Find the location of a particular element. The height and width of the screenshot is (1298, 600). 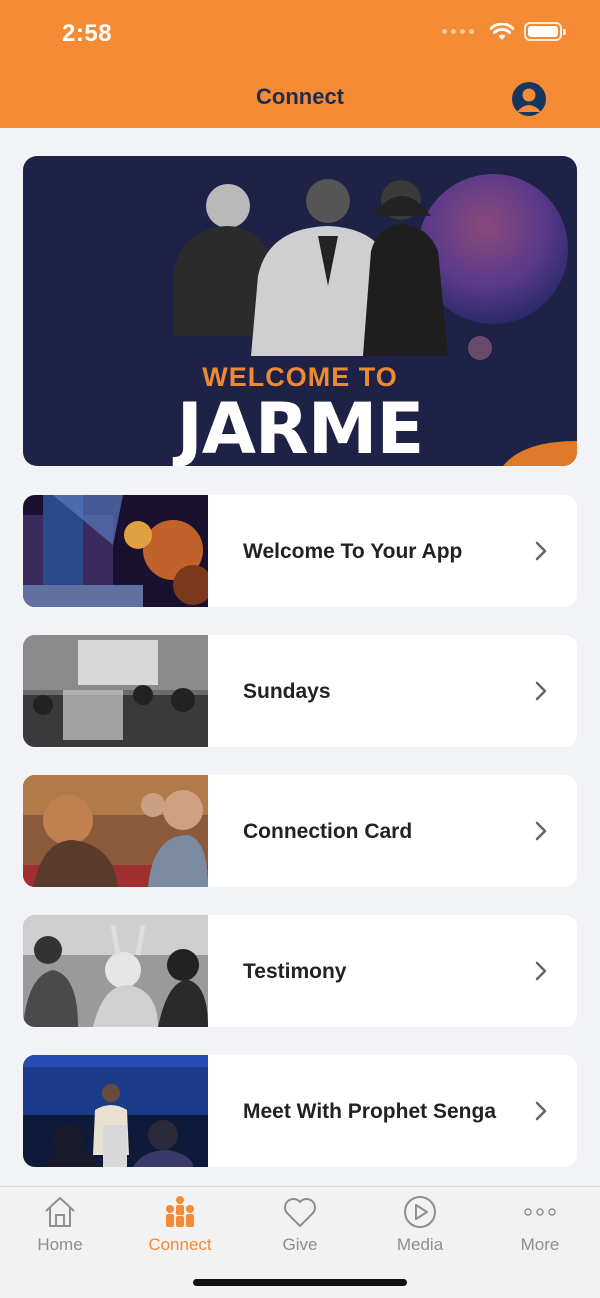

cellular-signal-icon is located at coordinates (458, 31).